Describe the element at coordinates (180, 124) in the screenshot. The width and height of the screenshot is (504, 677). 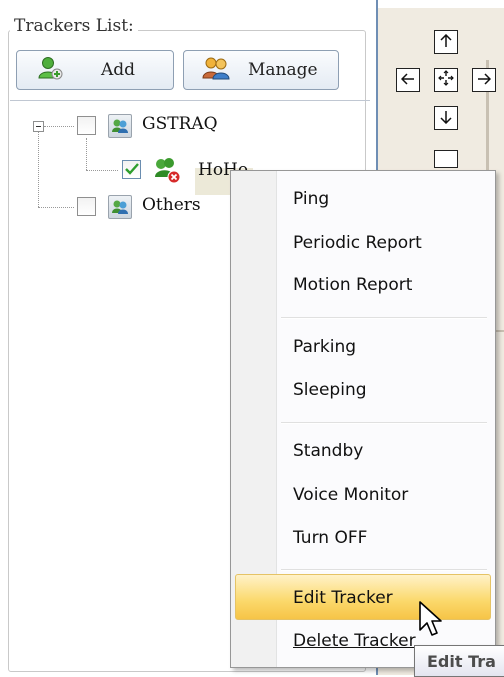
I see `tree-node-gstraq: GSTRAQ` at that location.